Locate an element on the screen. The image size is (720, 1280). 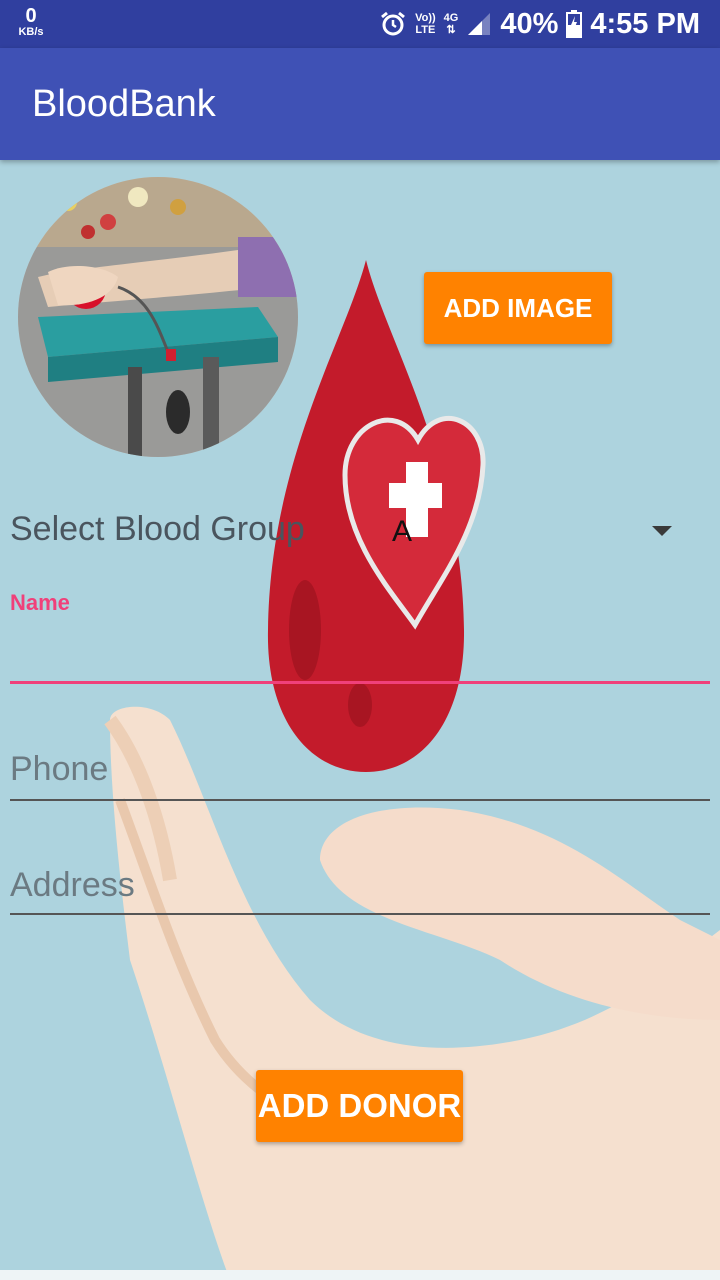
blood-group-spinner: A is located at coordinates (402, 532).